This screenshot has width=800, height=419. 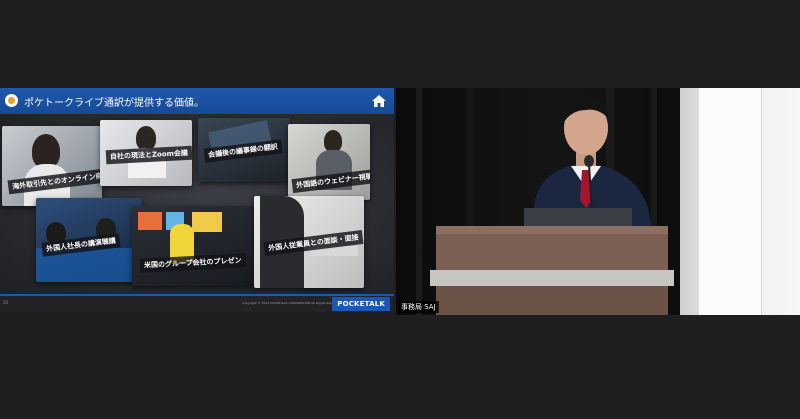 I want to click on photo-webinar: 外国語のウェビナー視聴, so click(x=329, y=162).